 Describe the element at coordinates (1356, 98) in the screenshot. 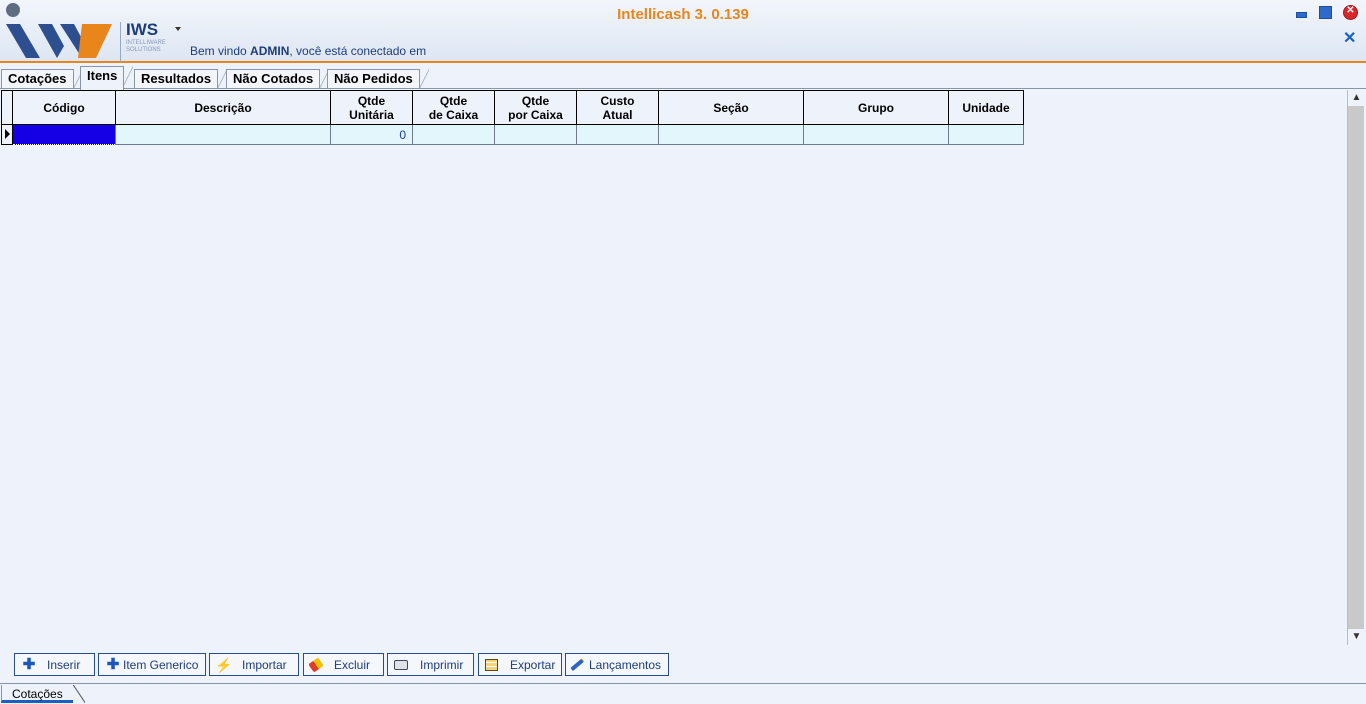

I see `scroll-up-icon: ▲` at that location.